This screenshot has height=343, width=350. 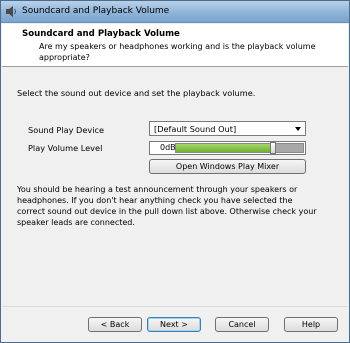 What do you see at coordinates (66, 130) in the screenshot?
I see `sound-play-device-label: Sound Play Device` at bounding box center [66, 130].